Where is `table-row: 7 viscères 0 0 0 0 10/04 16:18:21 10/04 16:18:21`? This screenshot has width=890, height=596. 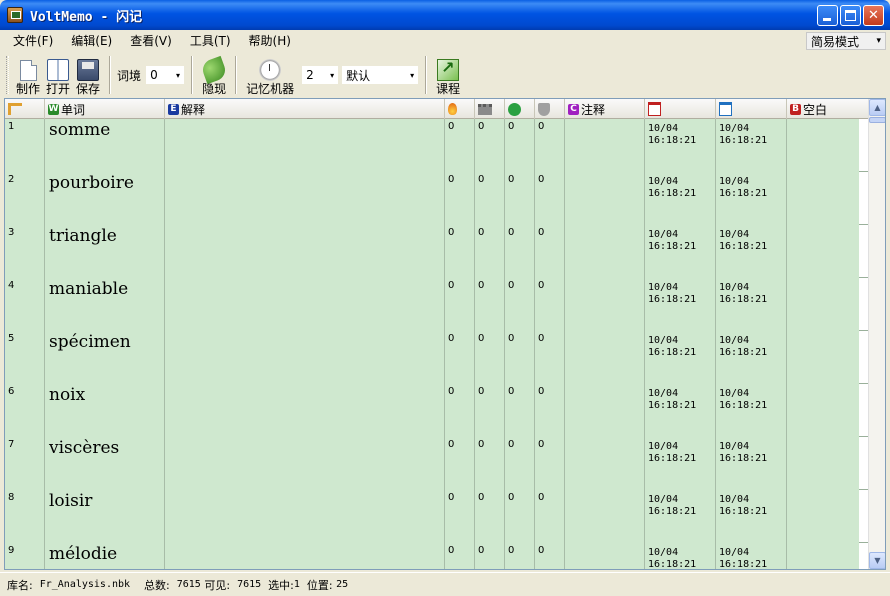 table-row: 7 viscères 0 0 0 0 10/04 16:18:21 10/04 16:18:21 is located at coordinates (437, 463).